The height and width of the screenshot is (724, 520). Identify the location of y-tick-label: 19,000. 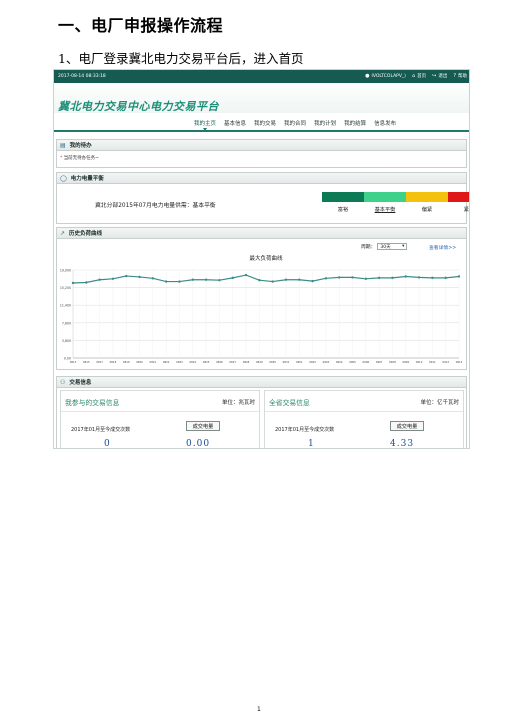
(65, 271).